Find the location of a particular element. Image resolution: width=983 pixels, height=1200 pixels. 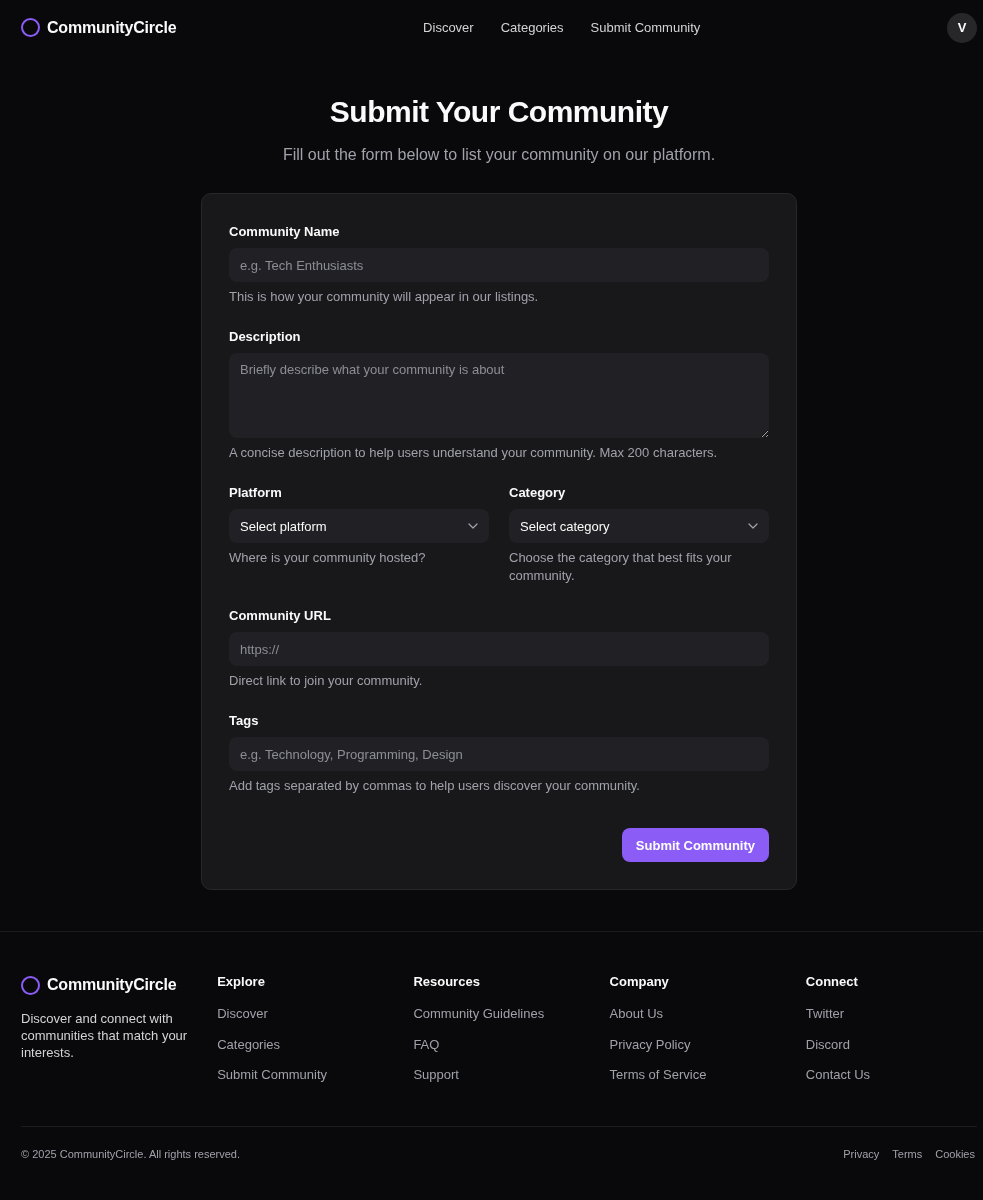

footer-link: Submit Community is located at coordinates (272, 1075).